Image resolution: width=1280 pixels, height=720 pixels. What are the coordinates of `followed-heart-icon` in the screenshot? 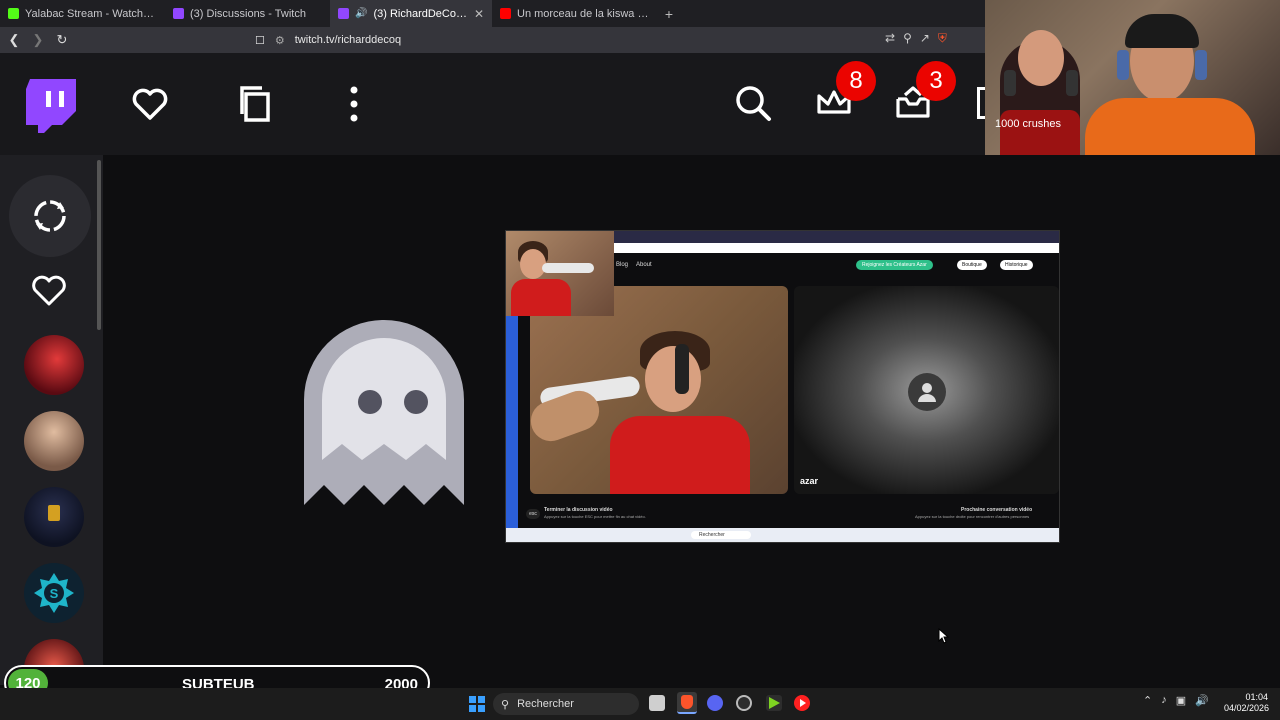 It's located at (49, 291).